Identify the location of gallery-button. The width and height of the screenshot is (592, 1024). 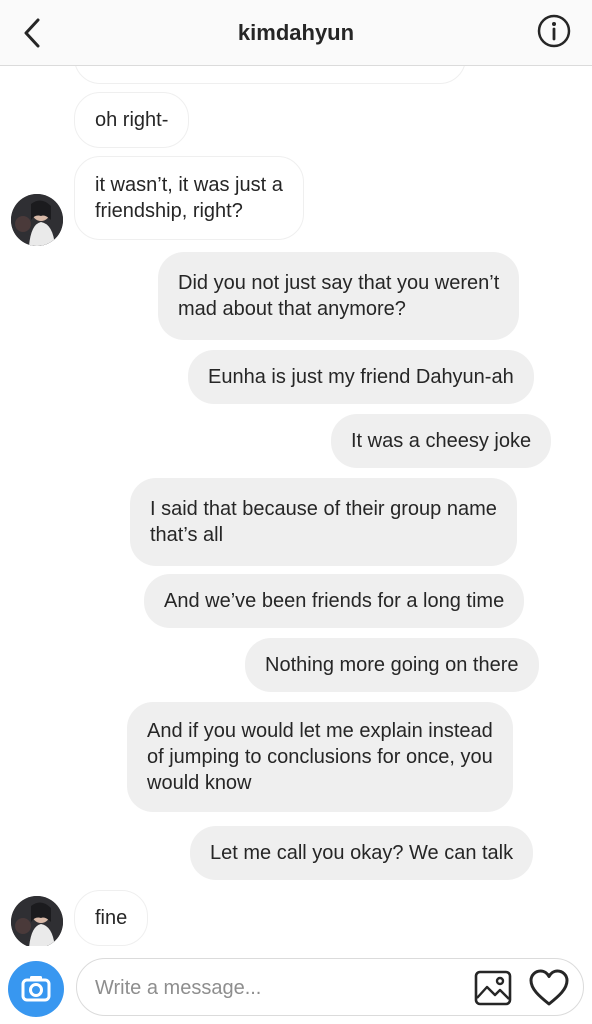
(493, 988).